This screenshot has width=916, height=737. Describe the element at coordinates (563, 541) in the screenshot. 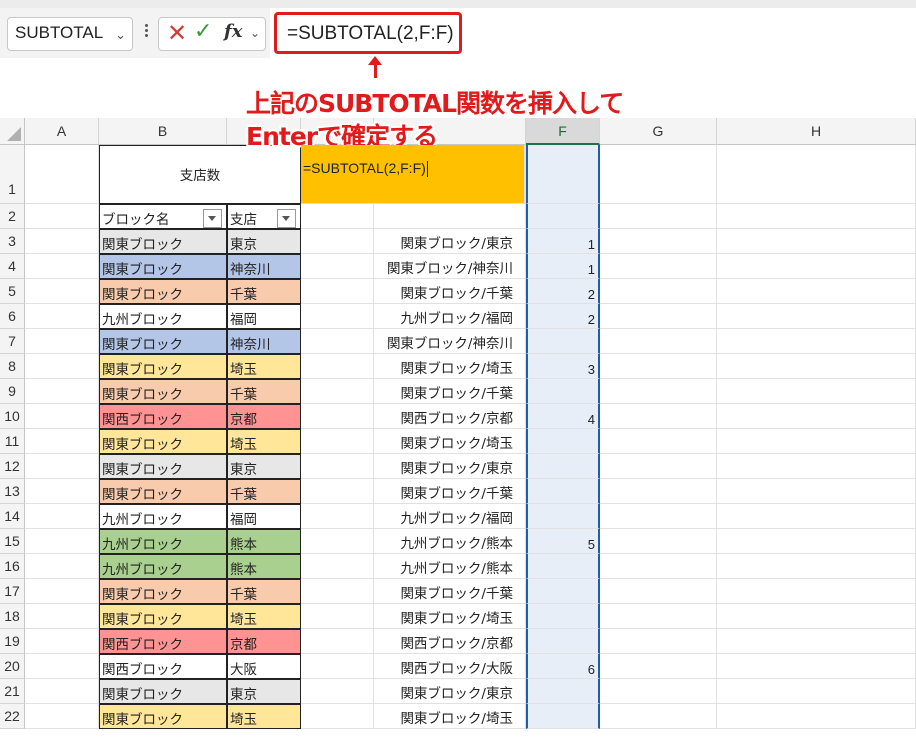

I see `subtotal-cell: 5` at that location.